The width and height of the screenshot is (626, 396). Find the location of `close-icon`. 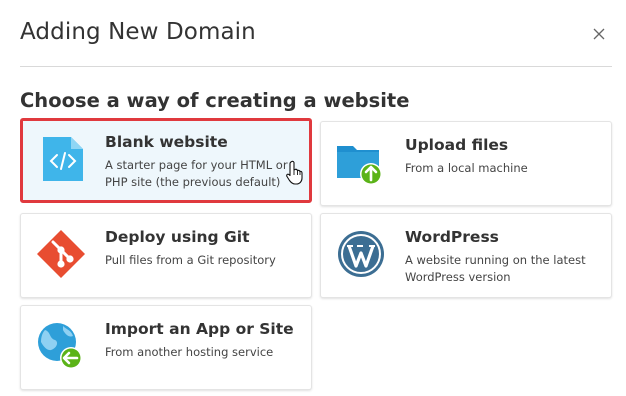

close-icon is located at coordinates (599, 34).